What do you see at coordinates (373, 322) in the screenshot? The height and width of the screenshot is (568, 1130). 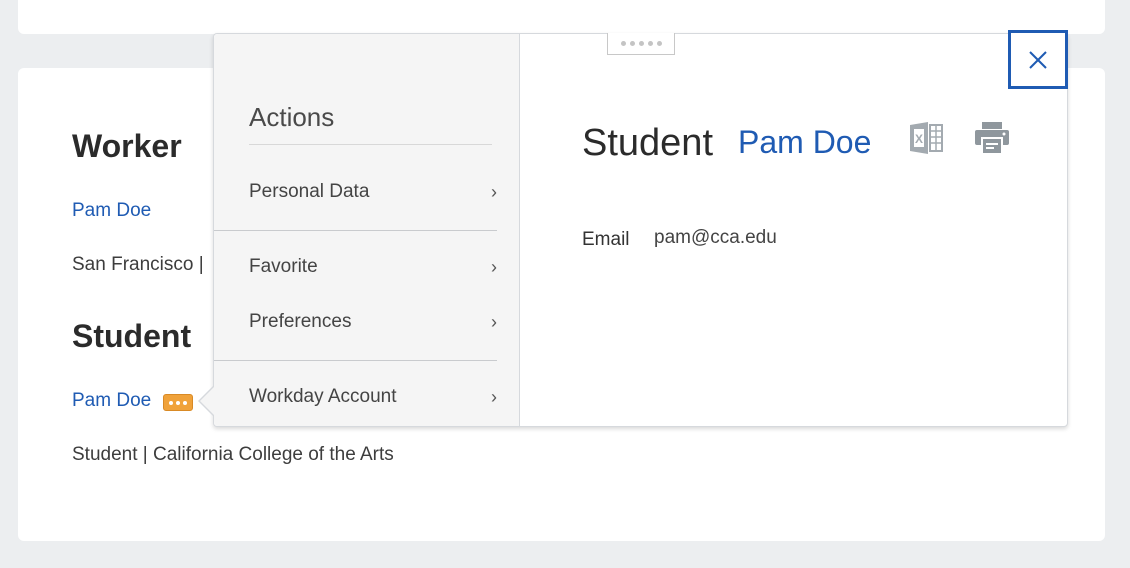 I see `menu-item-preferences: Preferences ›` at bounding box center [373, 322].